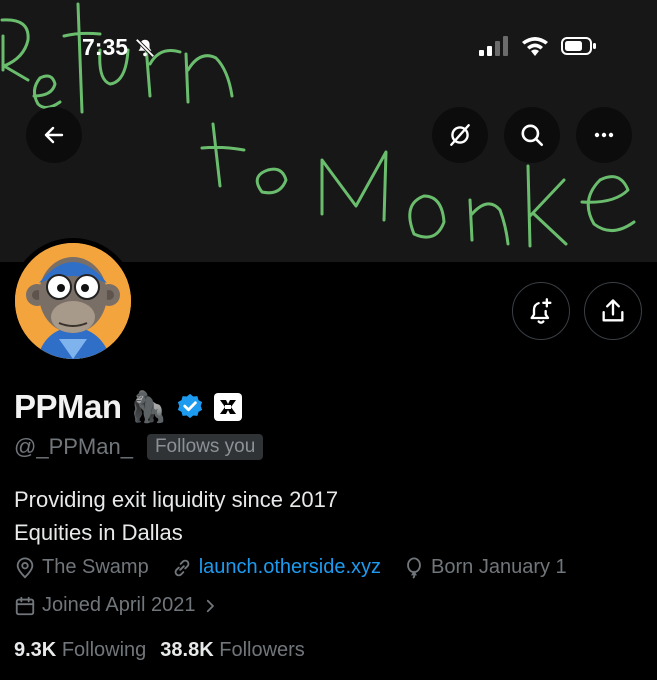 This screenshot has height=680, width=657. What do you see at coordinates (414, 567) in the screenshot?
I see `balloon-icon` at bounding box center [414, 567].